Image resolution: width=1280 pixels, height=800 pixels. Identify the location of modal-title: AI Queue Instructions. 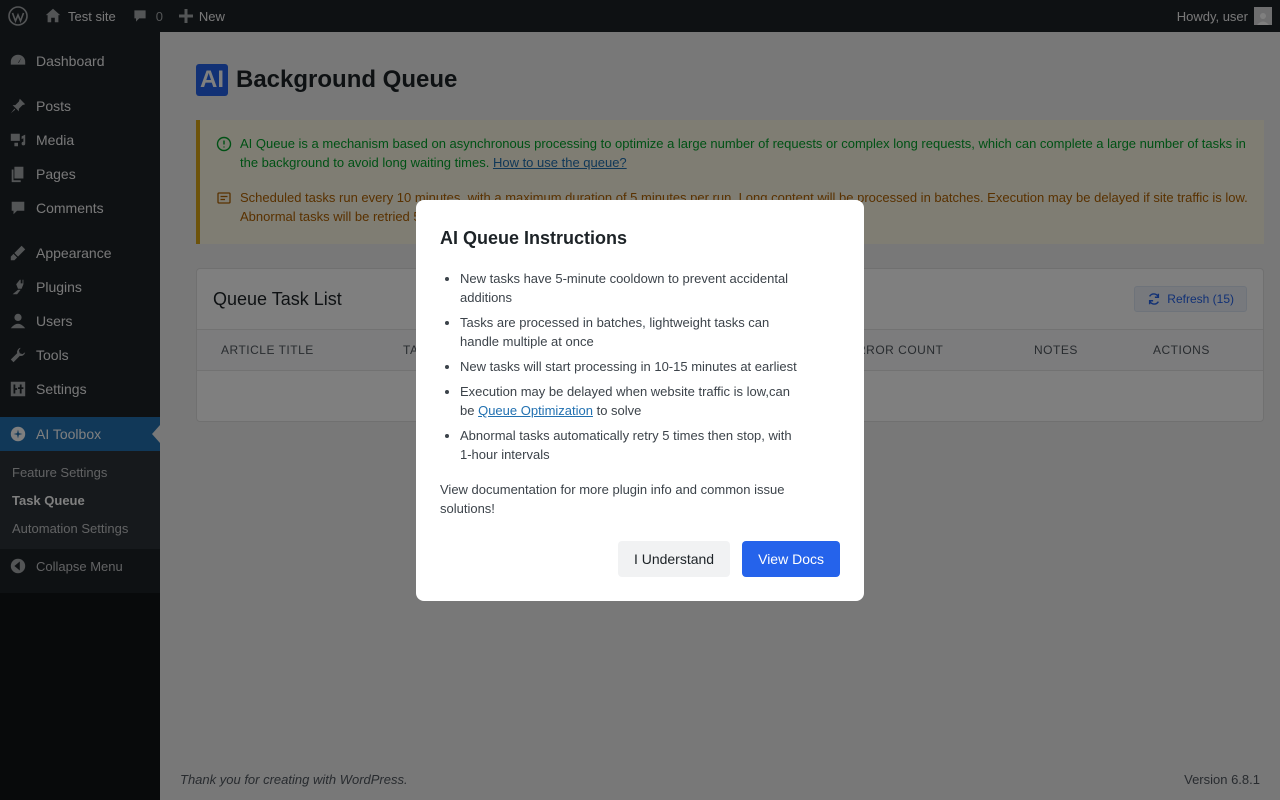
(534, 238).